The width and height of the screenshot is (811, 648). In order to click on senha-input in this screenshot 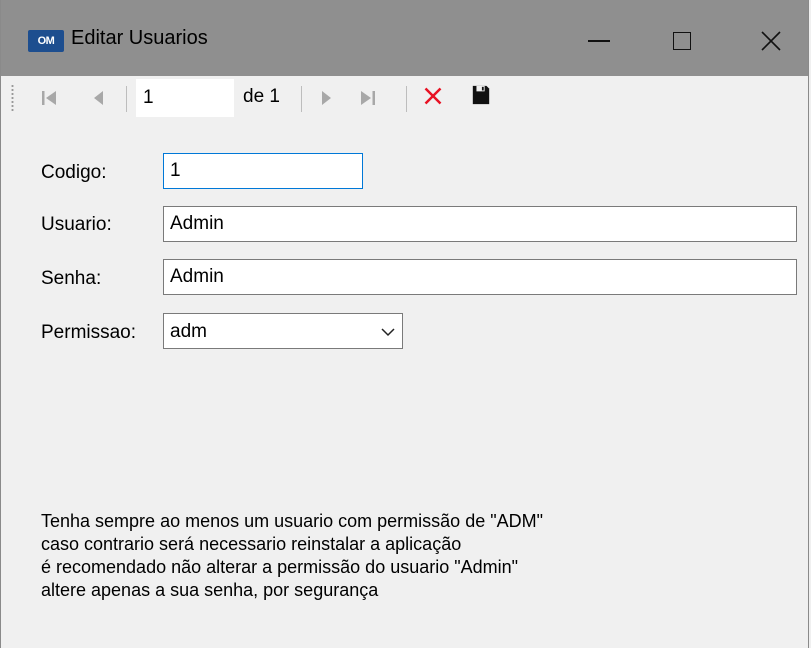, I will do `click(480, 277)`.